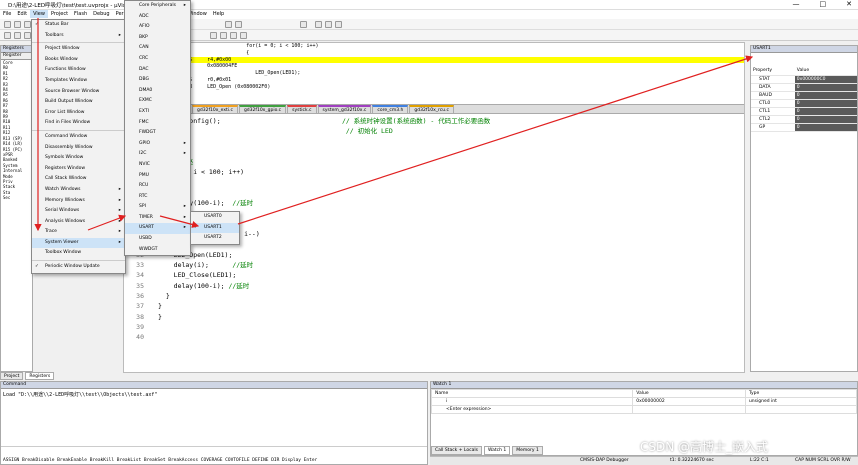 This screenshot has height=465, width=858. What do you see at coordinates (179, 221) in the screenshot?
I see `arrow-to-usart1` at bounding box center [179, 221].